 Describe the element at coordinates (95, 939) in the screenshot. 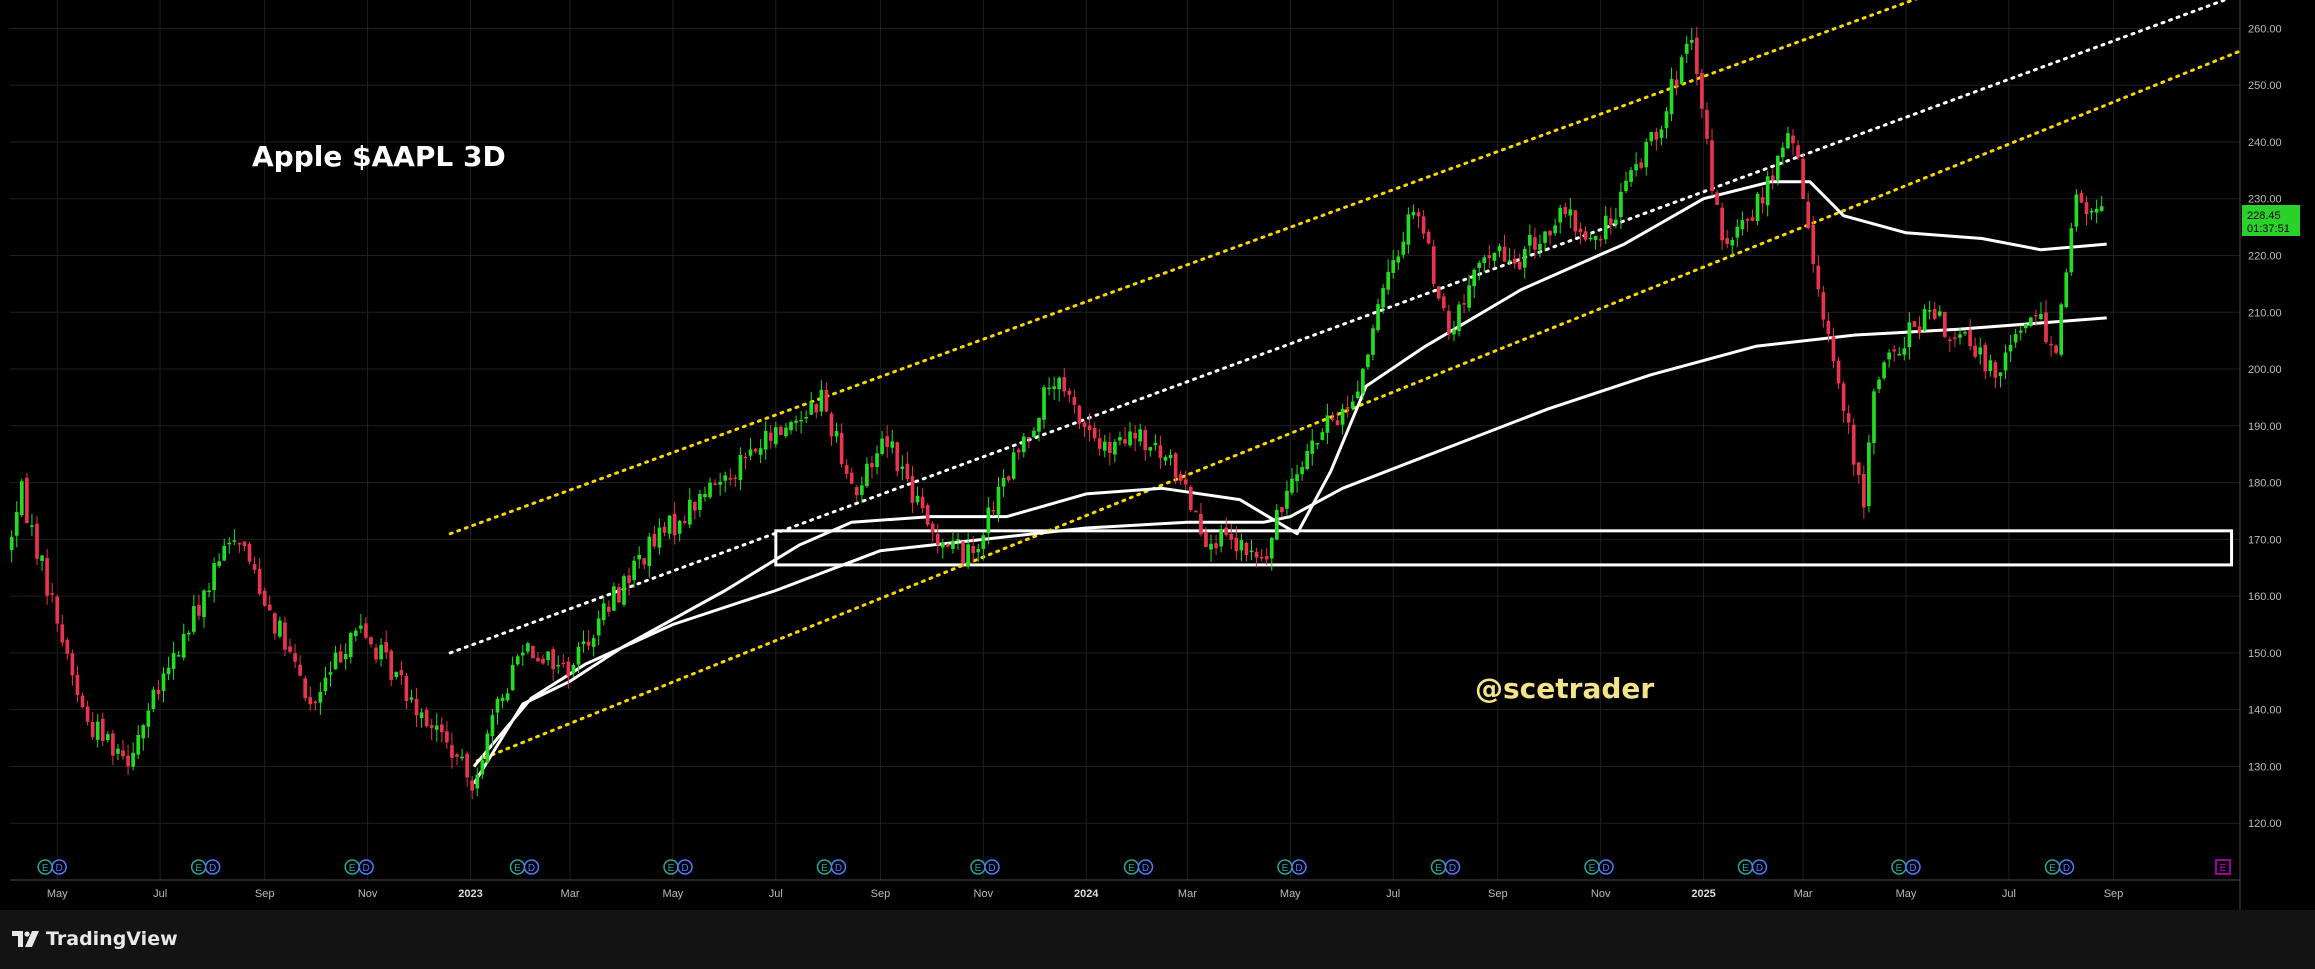

I see `tradingview-logo: TradingView` at that location.